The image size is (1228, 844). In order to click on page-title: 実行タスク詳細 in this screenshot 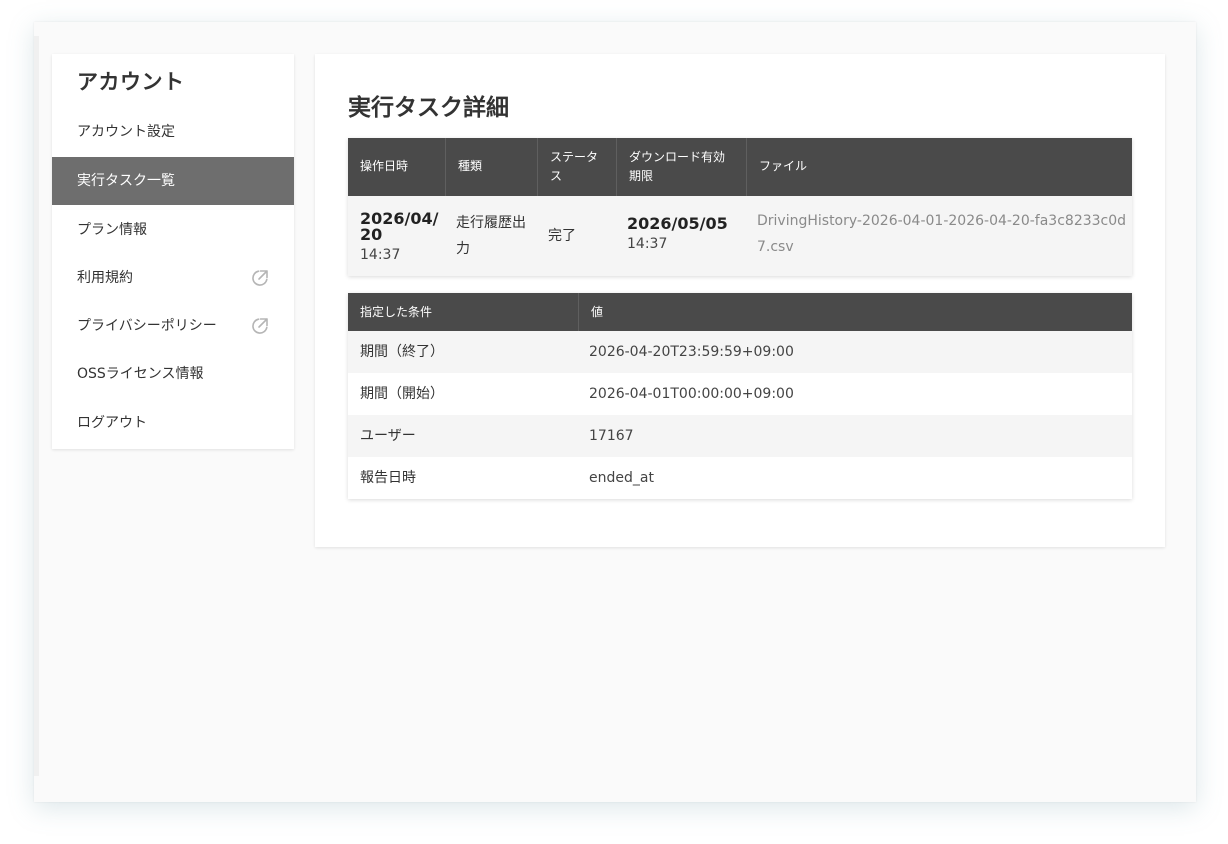, I will do `click(428, 108)`.